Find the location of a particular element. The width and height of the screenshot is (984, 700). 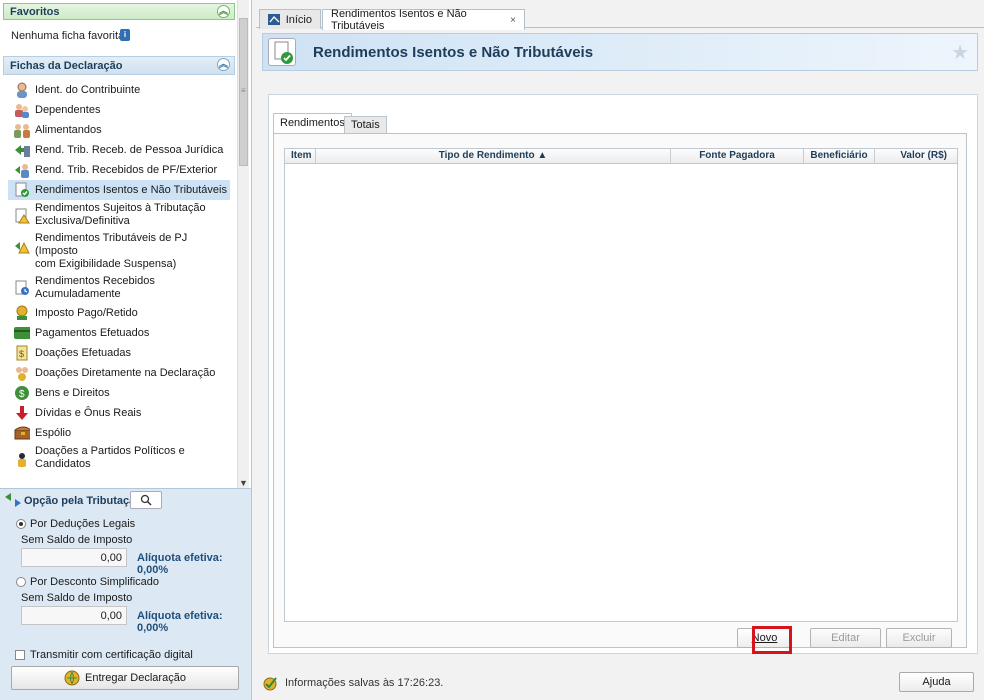

tab-rendimentos-isentos: Rendimentos Isentos e Não Tributáveis × is located at coordinates (423, 20).